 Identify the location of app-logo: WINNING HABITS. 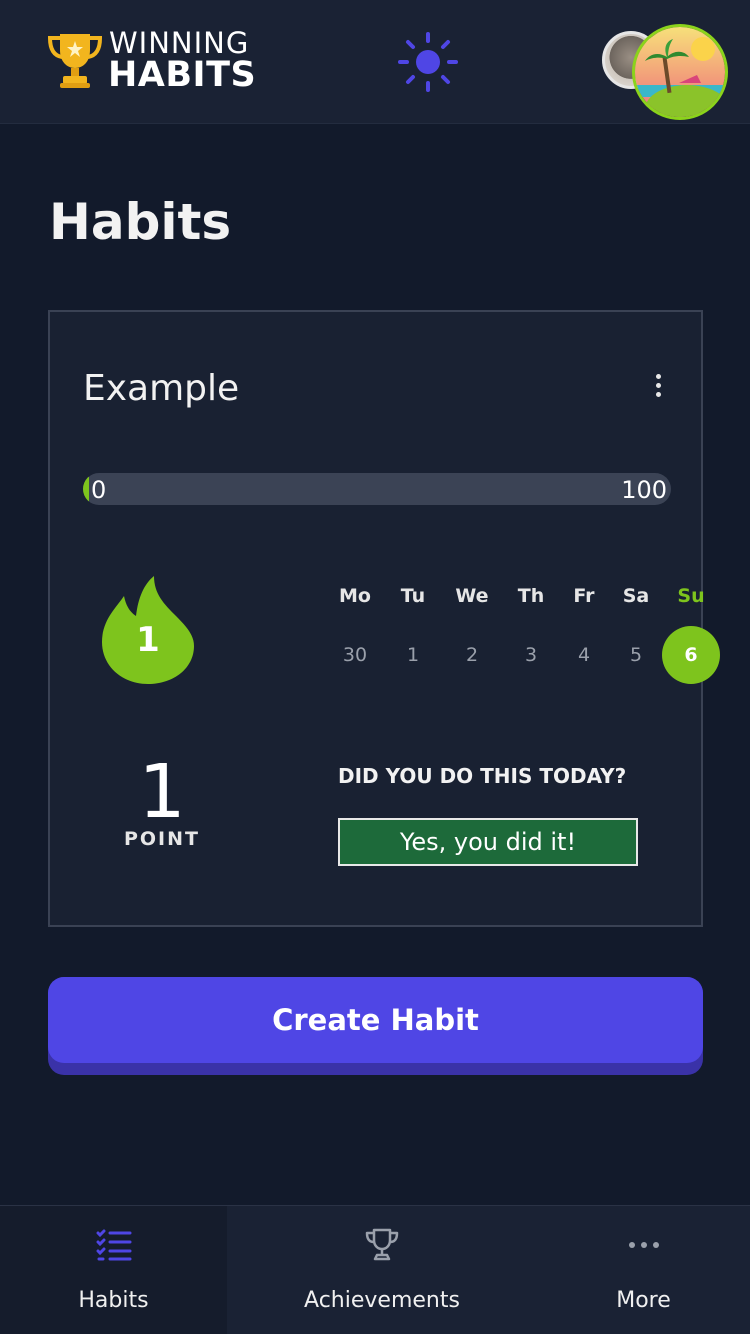
(161, 61).